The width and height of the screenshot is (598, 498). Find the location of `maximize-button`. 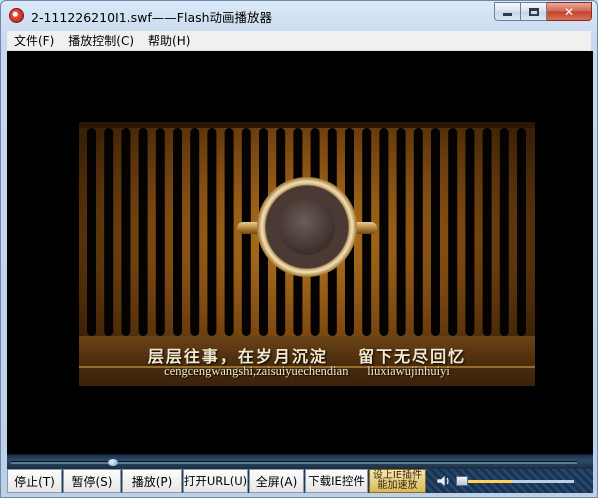

maximize-button is located at coordinates (534, 11).